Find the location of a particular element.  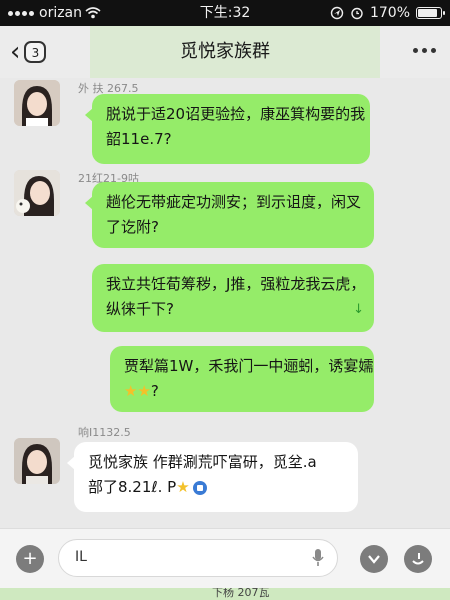

status-bar: orizan 下生:32 170% is located at coordinates (225, 13).